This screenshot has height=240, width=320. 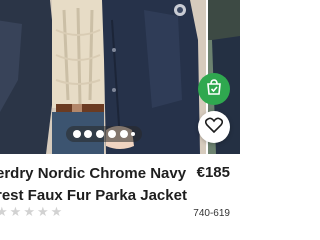 I want to click on add-to-bag-button, so click(x=214, y=89).